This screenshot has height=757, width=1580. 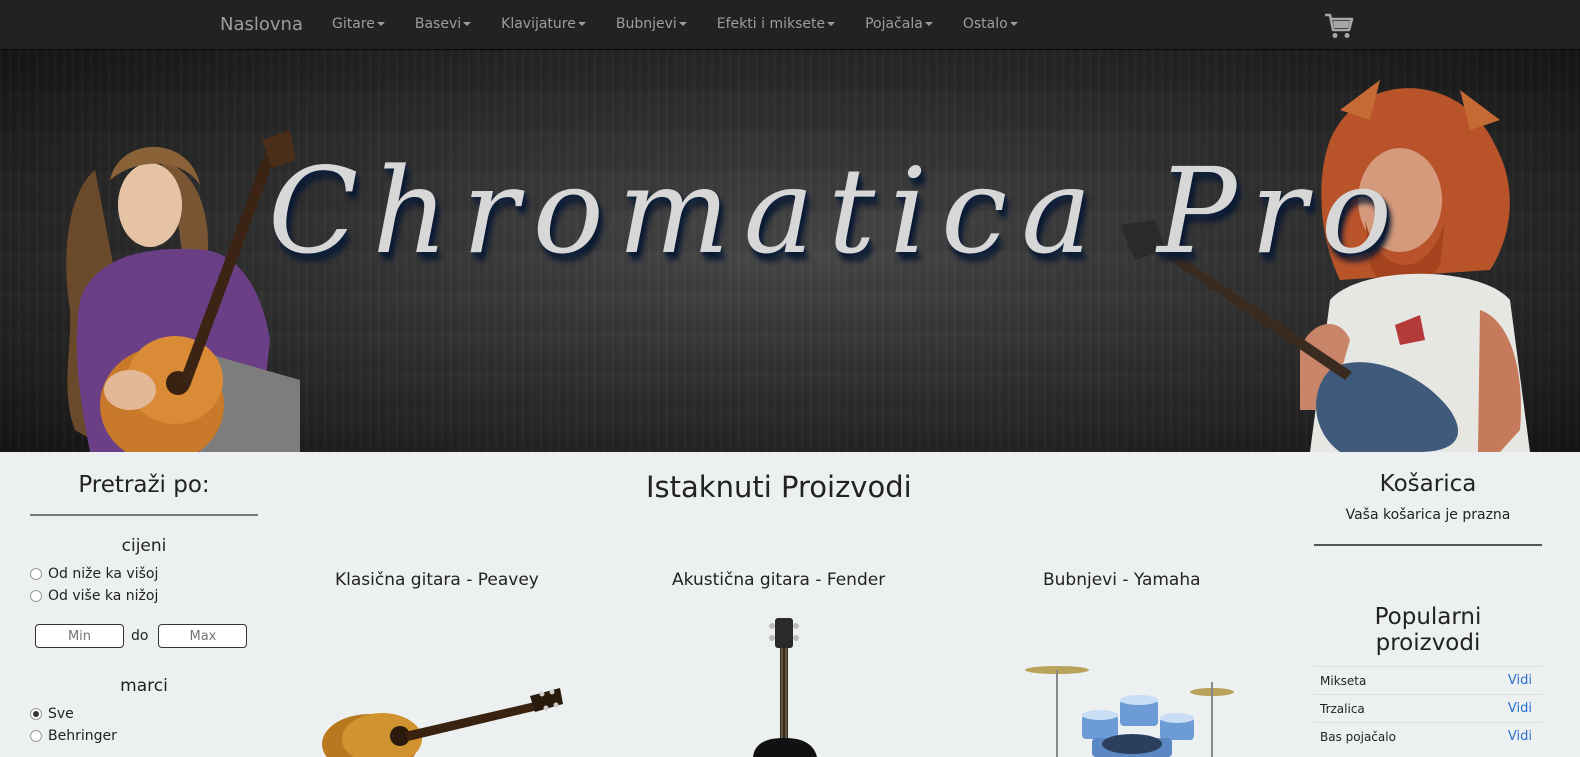 I want to click on classical-guitar-image, so click(x=442, y=720).